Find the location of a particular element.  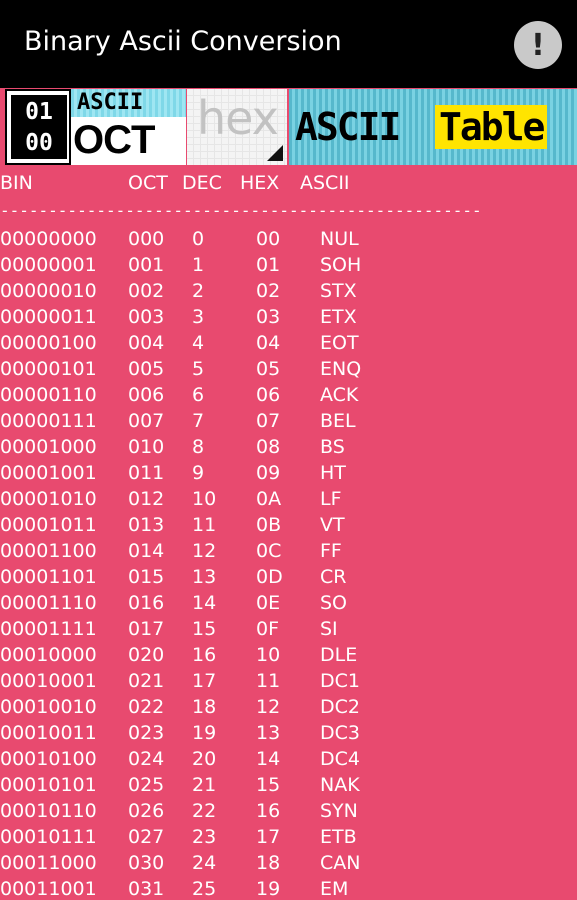

dec-cell: 10 is located at coordinates (204, 499).